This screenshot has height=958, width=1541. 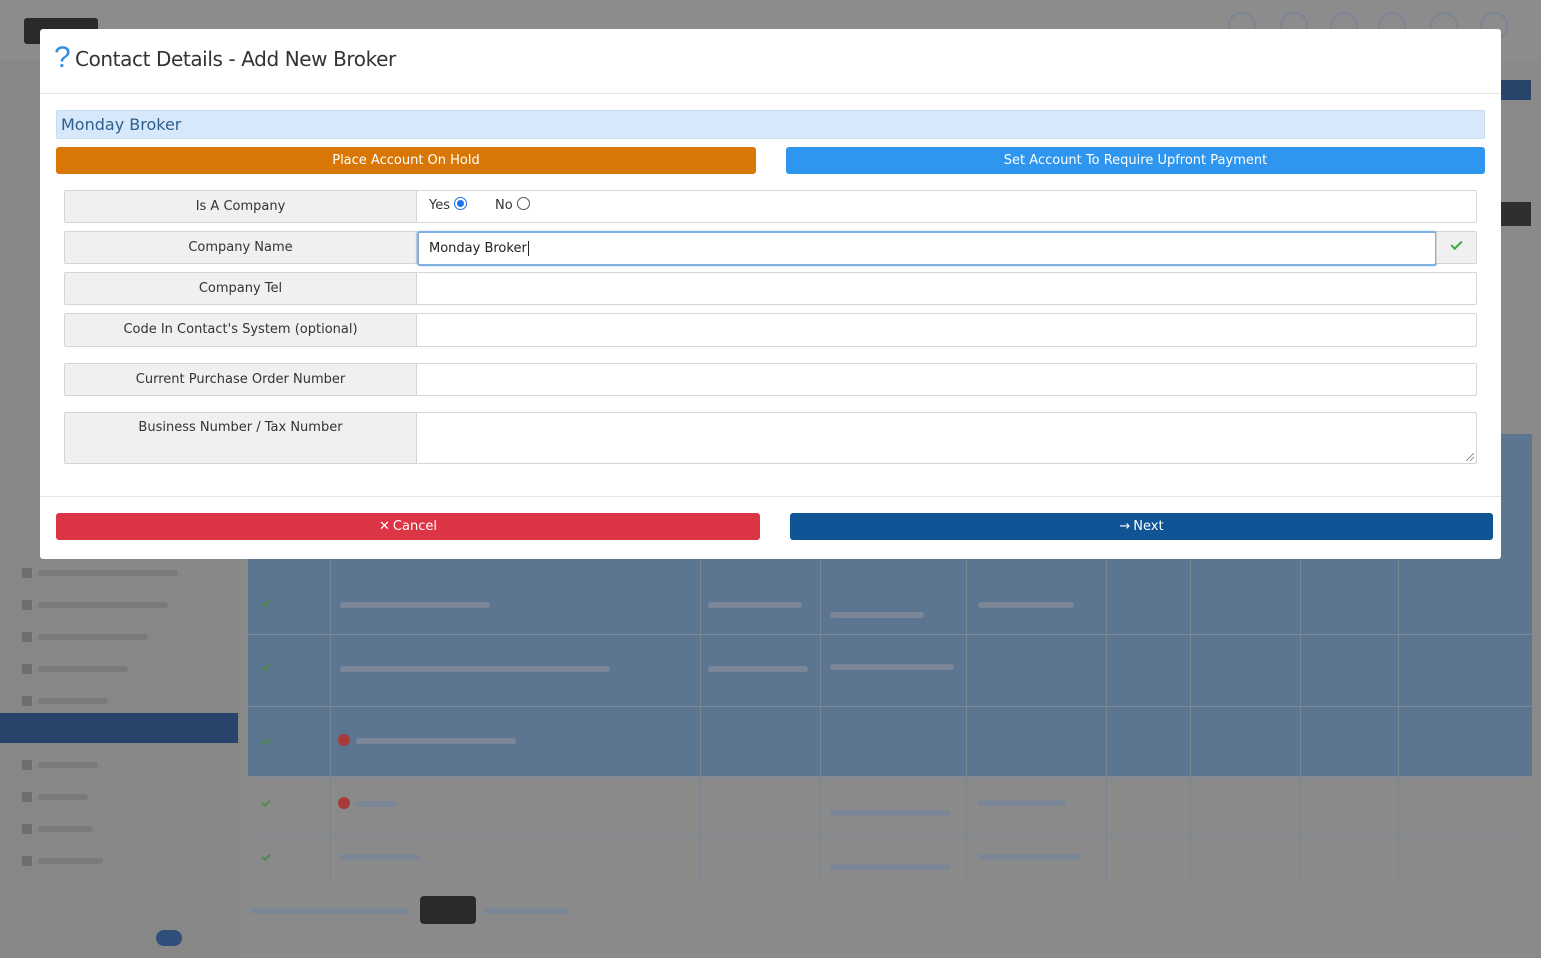 I want to click on company-tel-label: Company Tel, so click(x=241, y=288).